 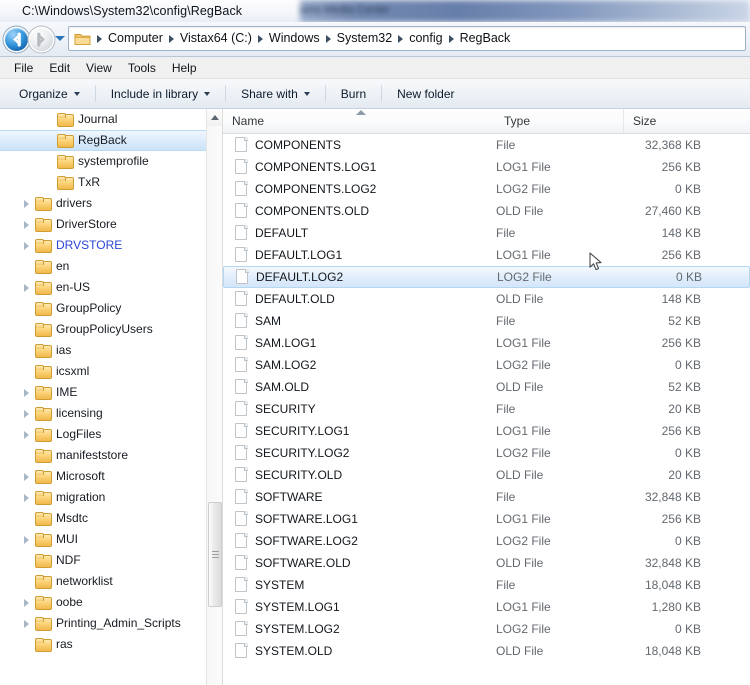 What do you see at coordinates (103, 518) in the screenshot?
I see `tree-item-msdtc: Msdtc` at bounding box center [103, 518].